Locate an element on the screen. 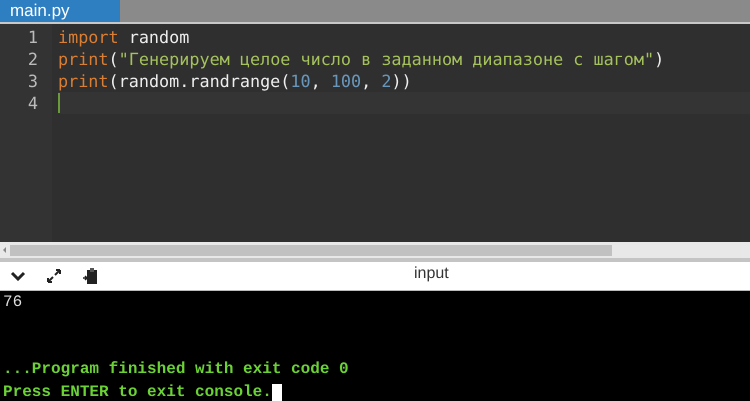 Image resolution: width=750 pixels, height=401 pixels. line-number: 3 is located at coordinates (32, 81).